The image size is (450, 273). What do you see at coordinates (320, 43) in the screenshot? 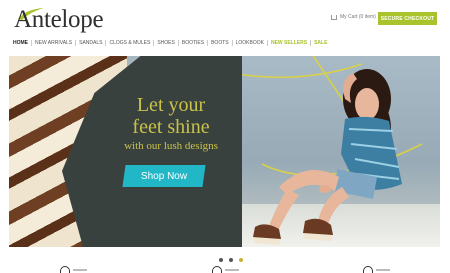
I see `nav-item-sale: SALE` at bounding box center [320, 43].